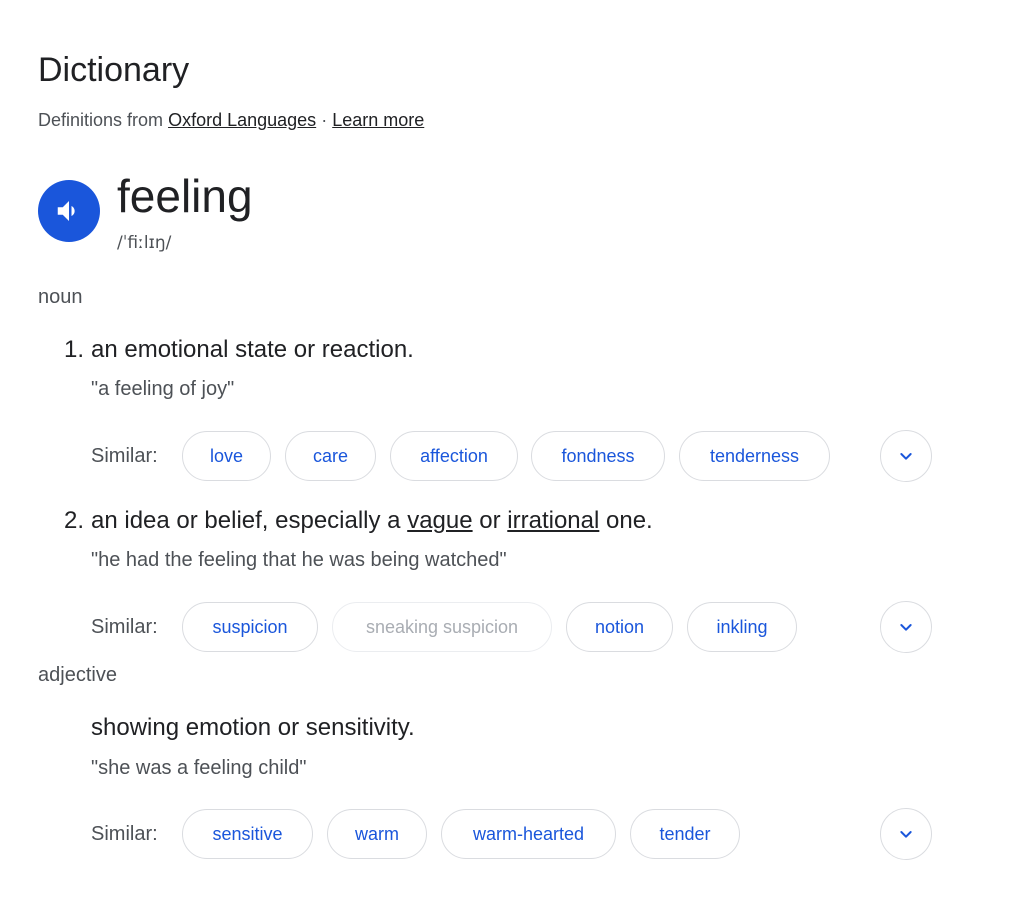 The height and width of the screenshot is (906, 1024). What do you see at coordinates (252, 349) in the screenshot?
I see `definition-text: an emotional state or reaction.` at bounding box center [252, 349].